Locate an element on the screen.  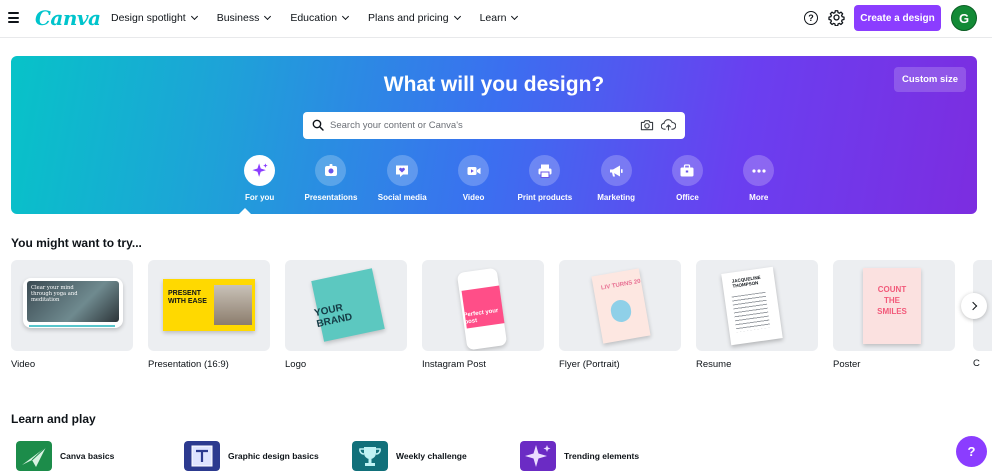
tab-marketing: Marketing is located at coordinates (615, 178).